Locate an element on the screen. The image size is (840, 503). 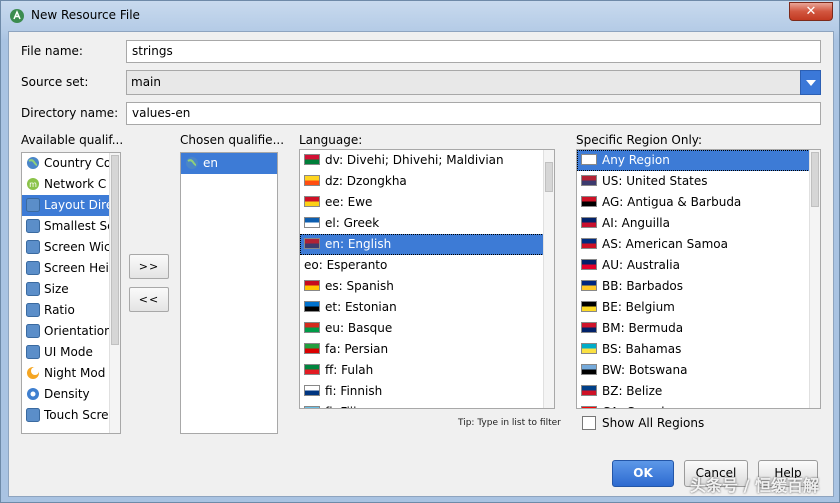
available-qualifier-item: UI Mode is located at coordinates (71, 352).